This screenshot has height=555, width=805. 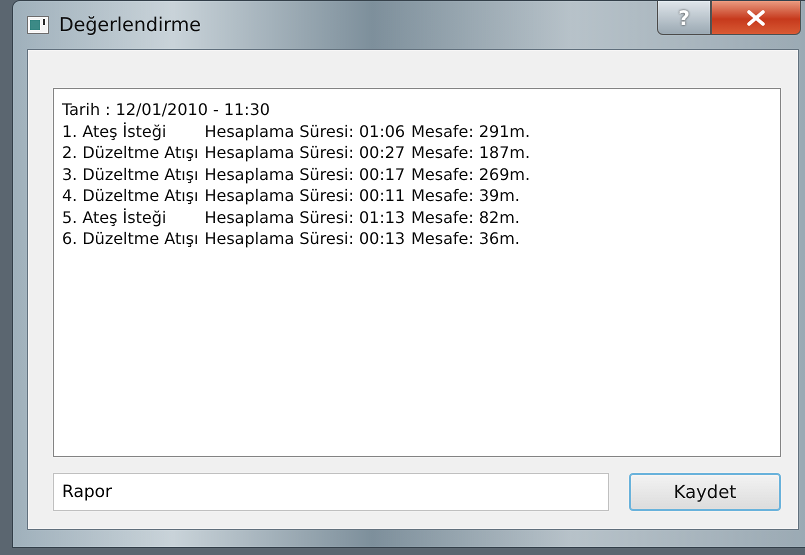 I want to click on shot-name: 1. Ateş İsteği, so click(x=115, y=131).